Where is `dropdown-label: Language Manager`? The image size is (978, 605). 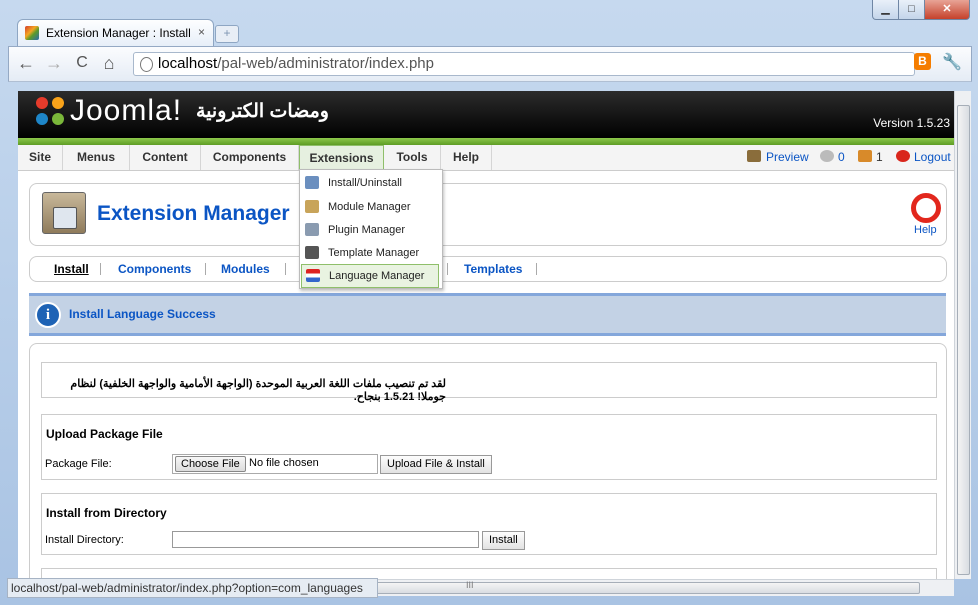
dropdown-label: Language Manager is located at coordinates (377, 276).